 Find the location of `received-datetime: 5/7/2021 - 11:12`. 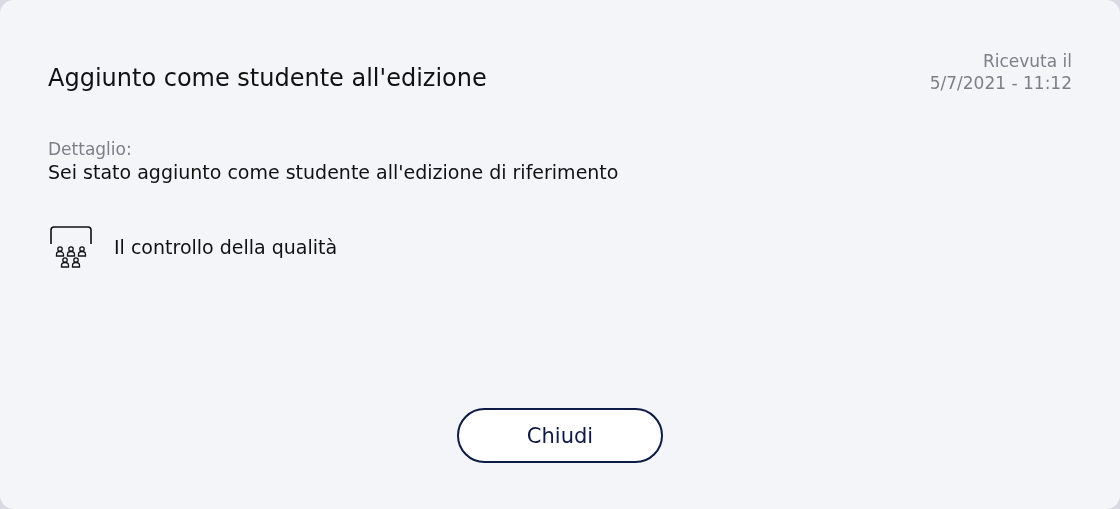

received-datetime: 5/7/2021 - 11:12 is located at coordinates (1000, 83).